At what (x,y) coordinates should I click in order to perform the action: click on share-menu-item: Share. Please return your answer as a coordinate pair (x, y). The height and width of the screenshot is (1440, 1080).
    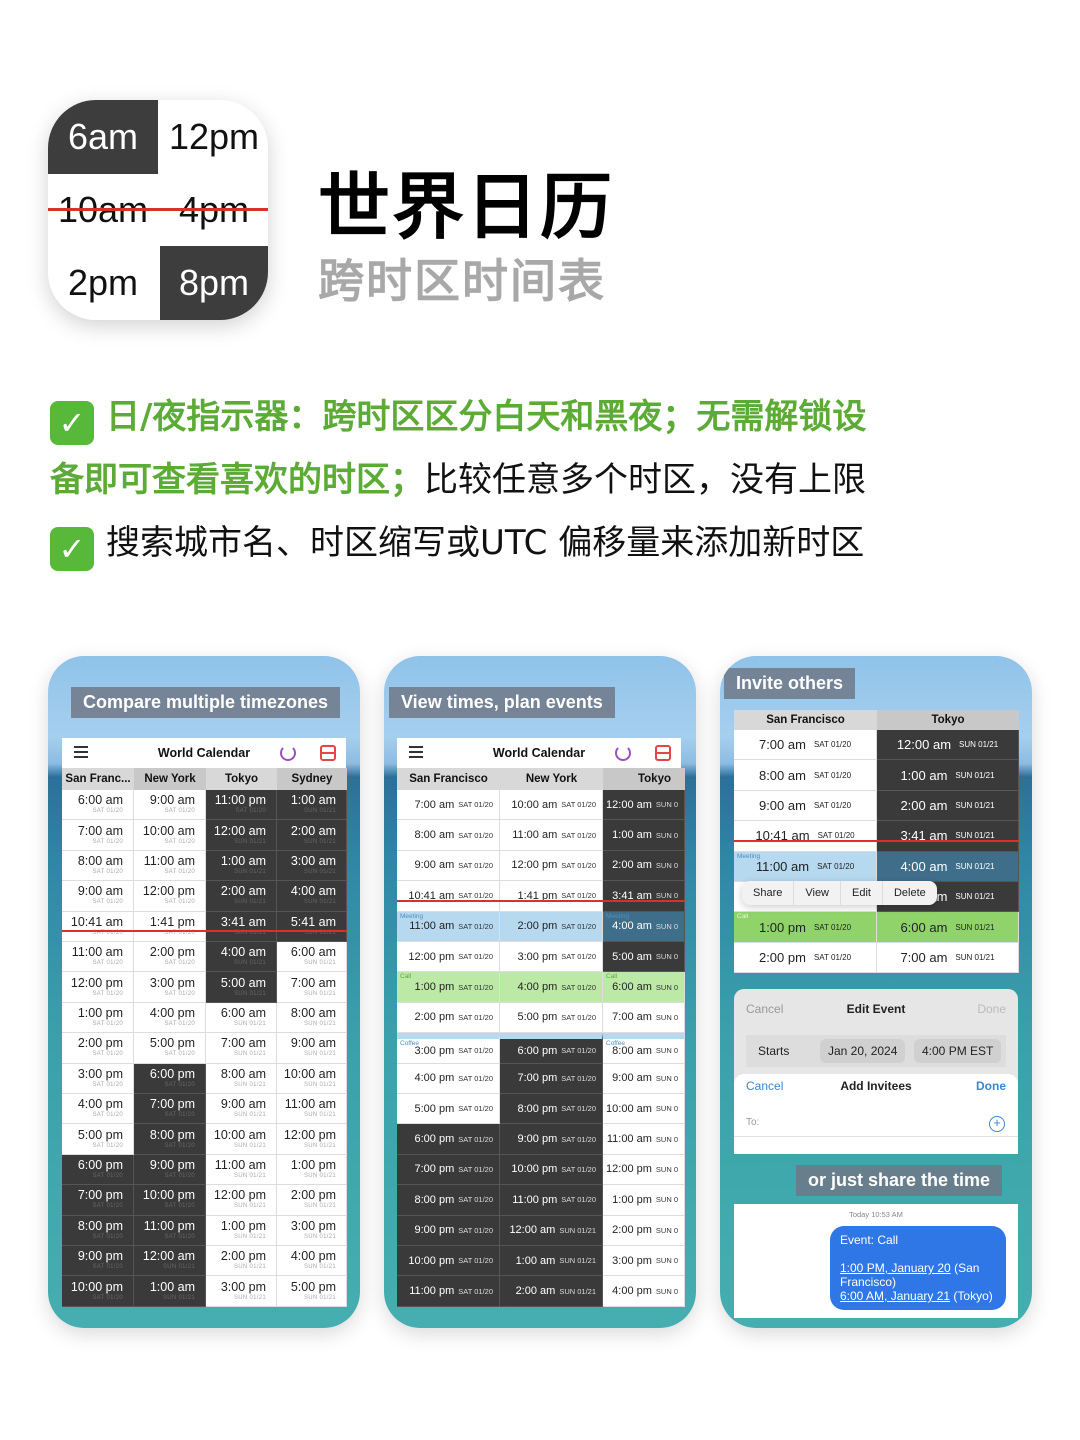
    Looking at the image, I should click on (768, 893).